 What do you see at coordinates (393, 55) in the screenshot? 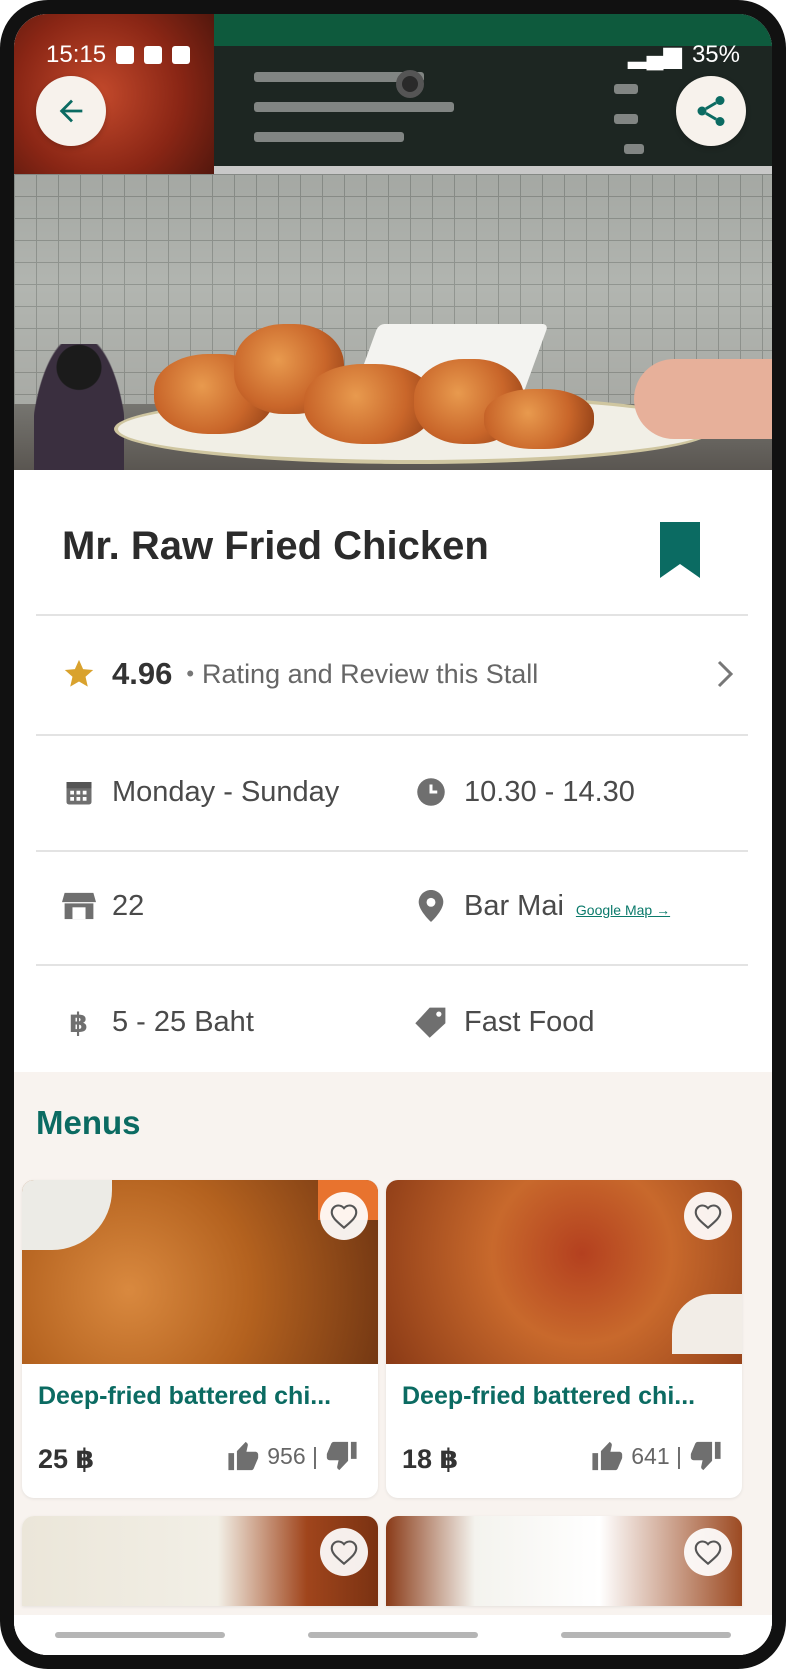
I see `status-bar: 15:15 ▂▄▆ 35%` at bounding box center [393, 55].